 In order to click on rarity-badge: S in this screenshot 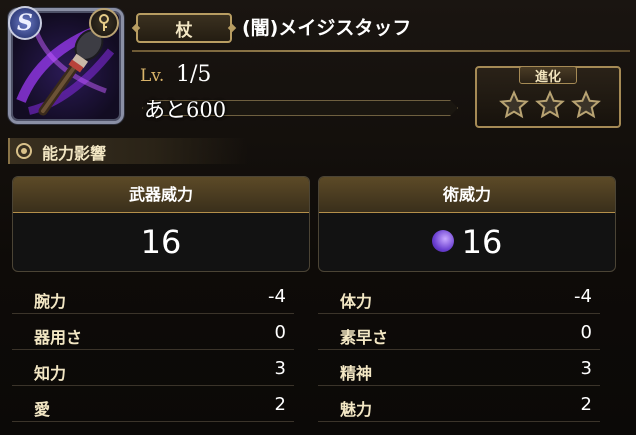, I will do `click(25, 23)`.